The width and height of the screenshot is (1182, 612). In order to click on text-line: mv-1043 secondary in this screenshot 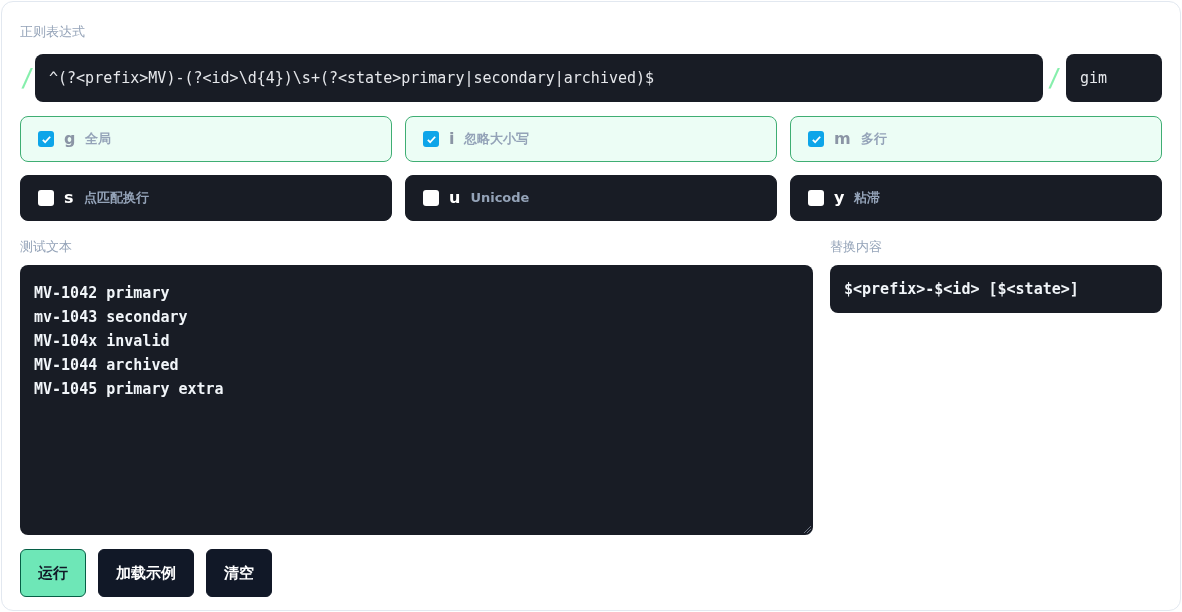, I will do `click(111, 317)`.